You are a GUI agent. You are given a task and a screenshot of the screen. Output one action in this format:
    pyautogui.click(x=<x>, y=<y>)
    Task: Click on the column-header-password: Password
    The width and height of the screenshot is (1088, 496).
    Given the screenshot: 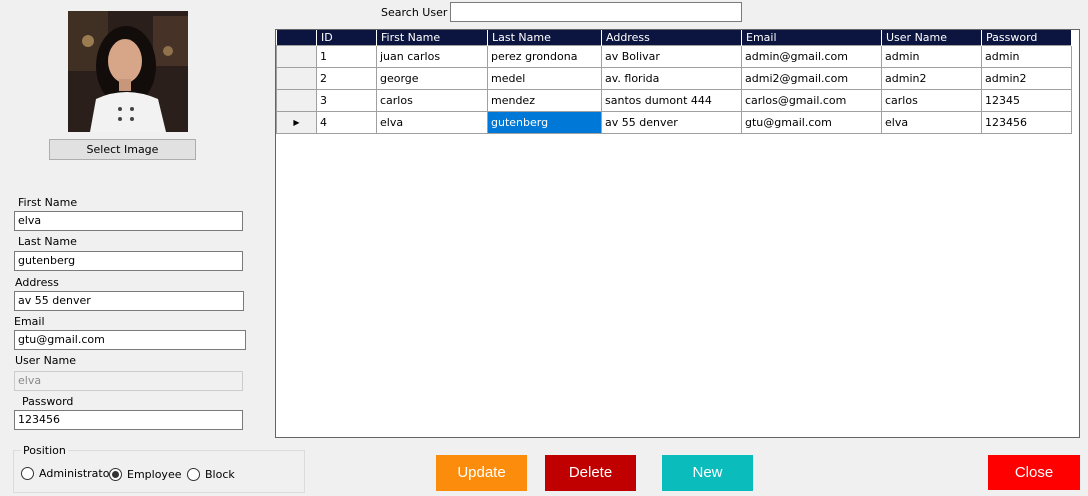 What is the action you would take?
    pyautogui.click(x=1026, y=38)
    